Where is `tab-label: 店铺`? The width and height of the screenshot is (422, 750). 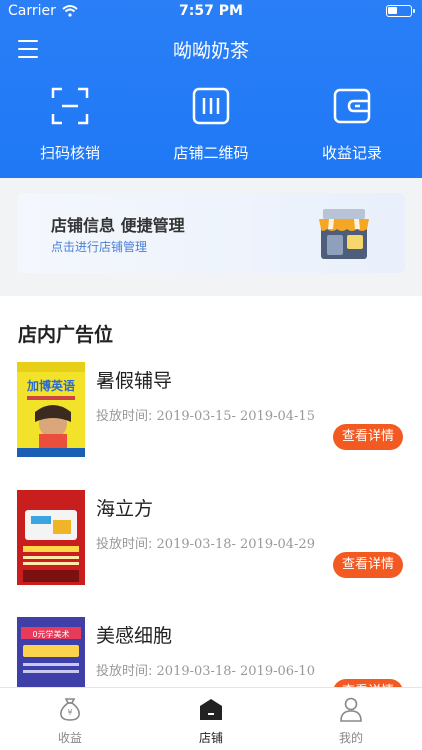
tab-label: 店铺 is located at coordinates (210, 738).